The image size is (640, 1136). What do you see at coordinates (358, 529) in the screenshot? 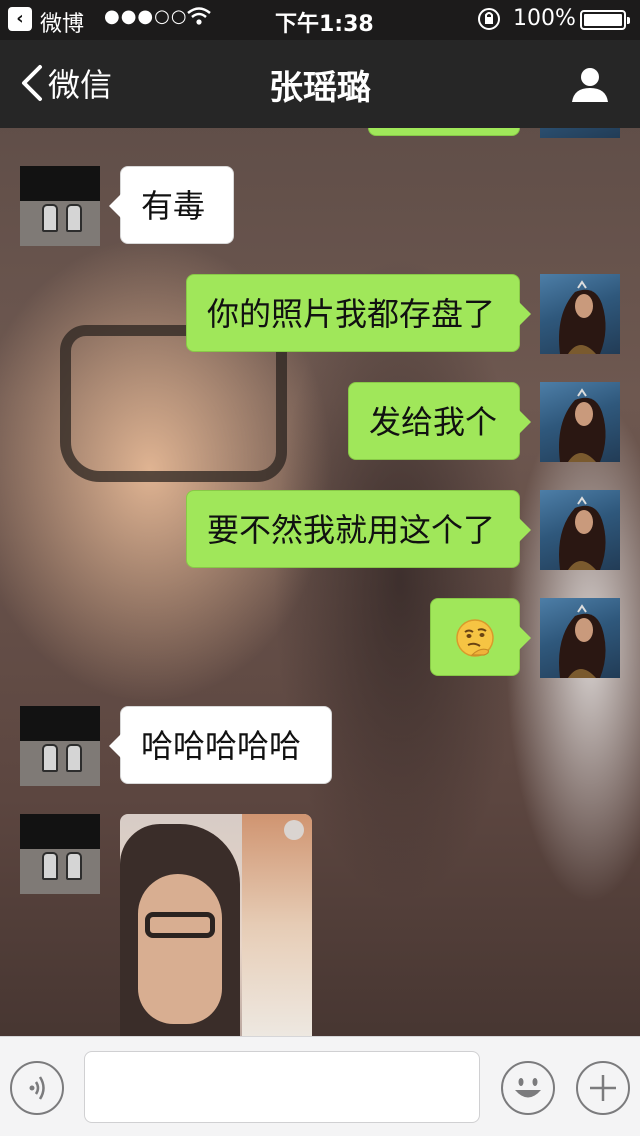
I see `message-bubble-outgoing: 要不然我就用这个了` at bounding box center [358, 529].